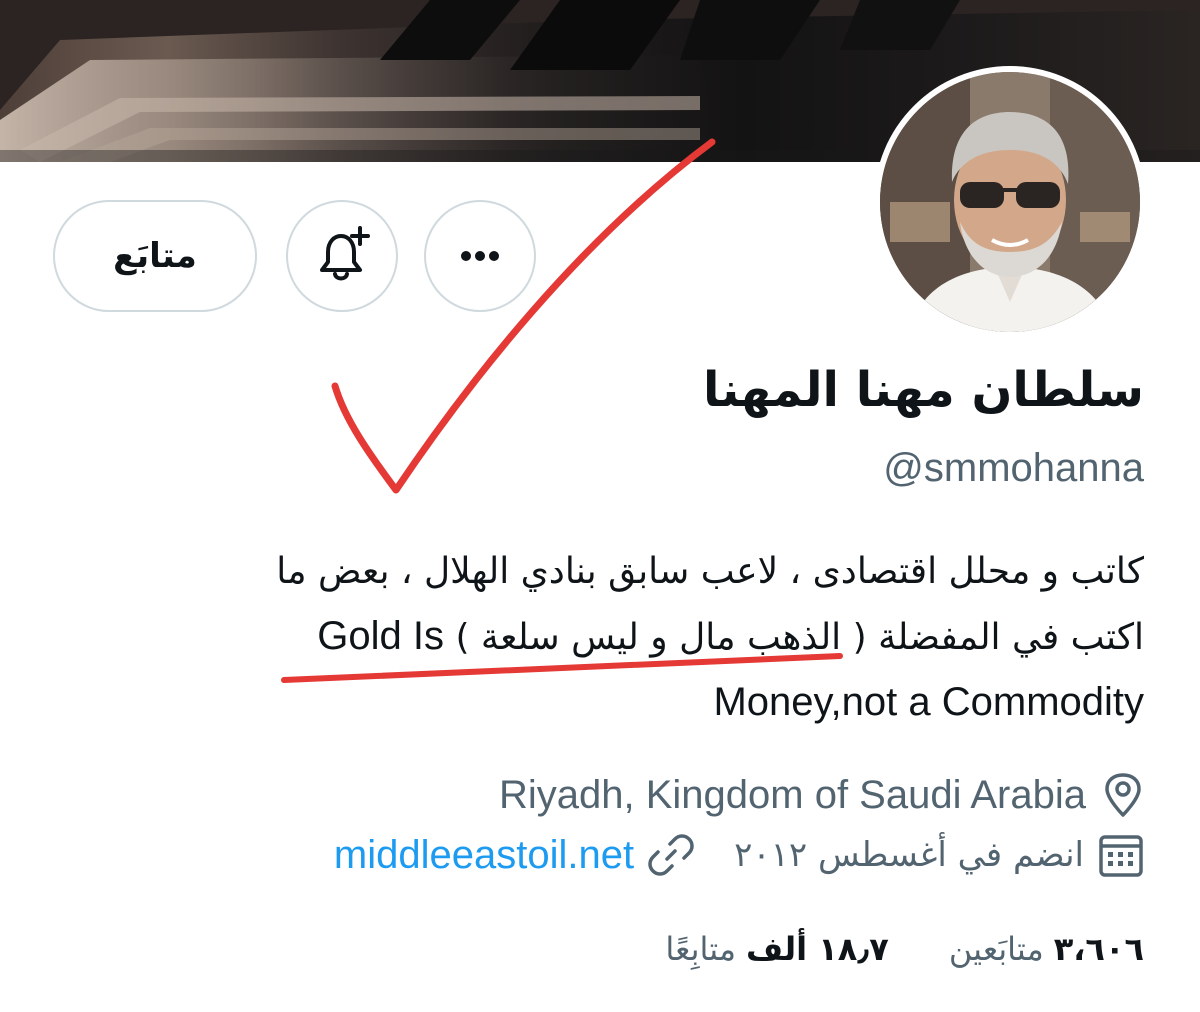 The width and height of the screenshot is (1200, 1012). Describe the element at coordinates (523, 316) in the screenshot. I see `annotation-checkmark` at that location.